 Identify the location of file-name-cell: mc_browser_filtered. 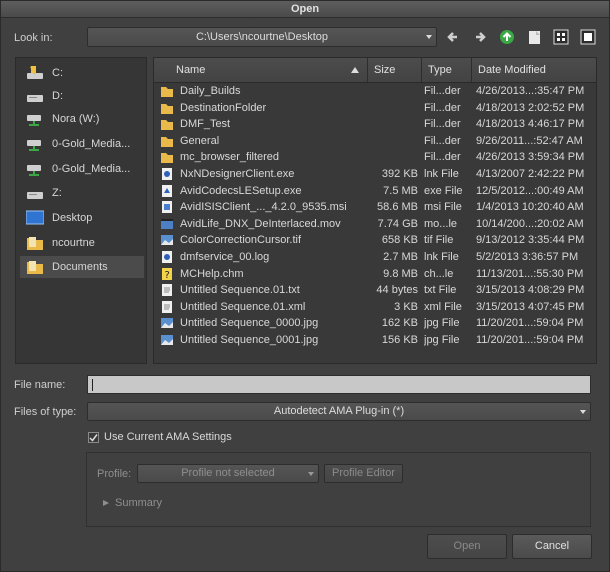
(230, 157).